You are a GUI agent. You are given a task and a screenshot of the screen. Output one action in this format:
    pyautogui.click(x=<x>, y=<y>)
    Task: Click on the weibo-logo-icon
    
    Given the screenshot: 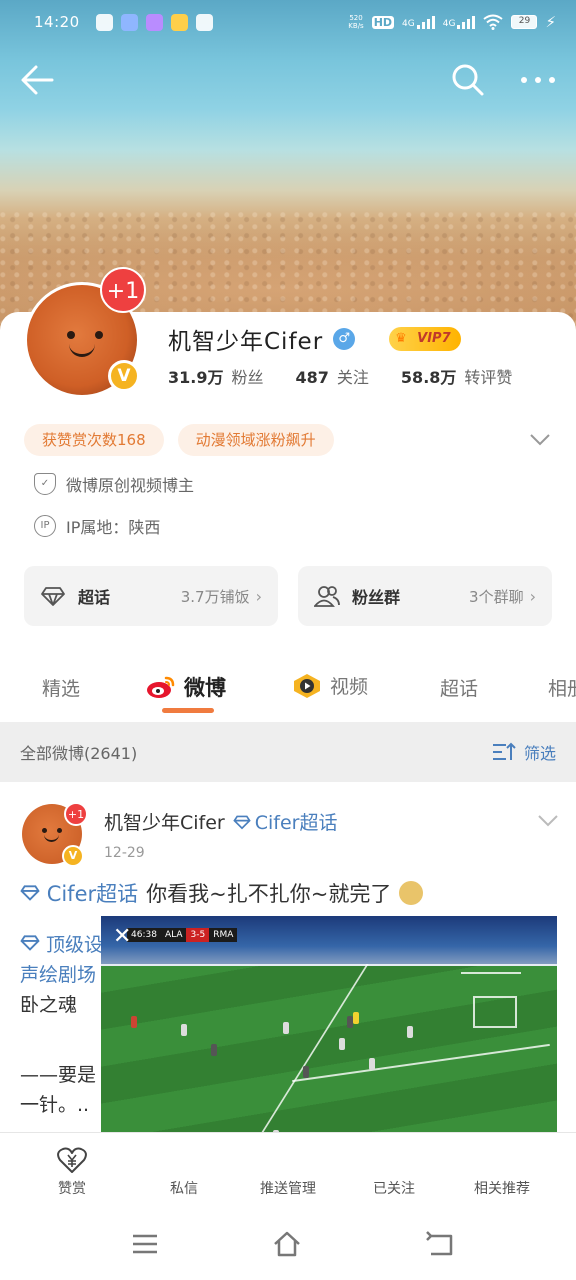 What is the action you would take?
    pyautogui.click(x=161, y=687)
    